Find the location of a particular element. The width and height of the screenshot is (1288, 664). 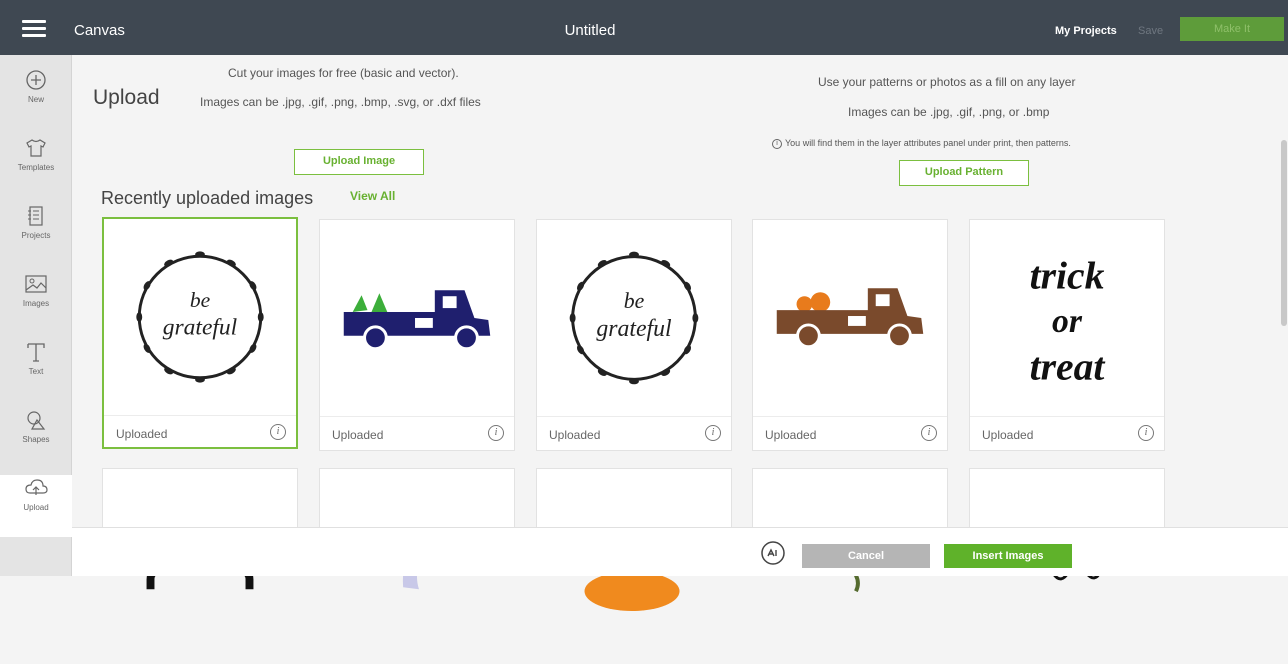

image-card: trick or treat Uploaded i is located at coordinates (1067, 335).